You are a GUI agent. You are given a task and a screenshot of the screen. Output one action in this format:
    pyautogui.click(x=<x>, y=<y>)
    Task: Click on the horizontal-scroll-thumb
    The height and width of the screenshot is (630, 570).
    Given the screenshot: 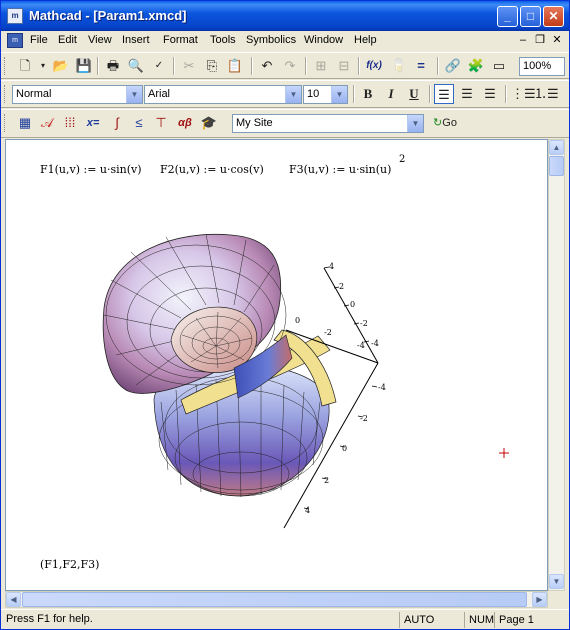 What is the action you would take?
    pyautogui.click(x=274, y=599)
    